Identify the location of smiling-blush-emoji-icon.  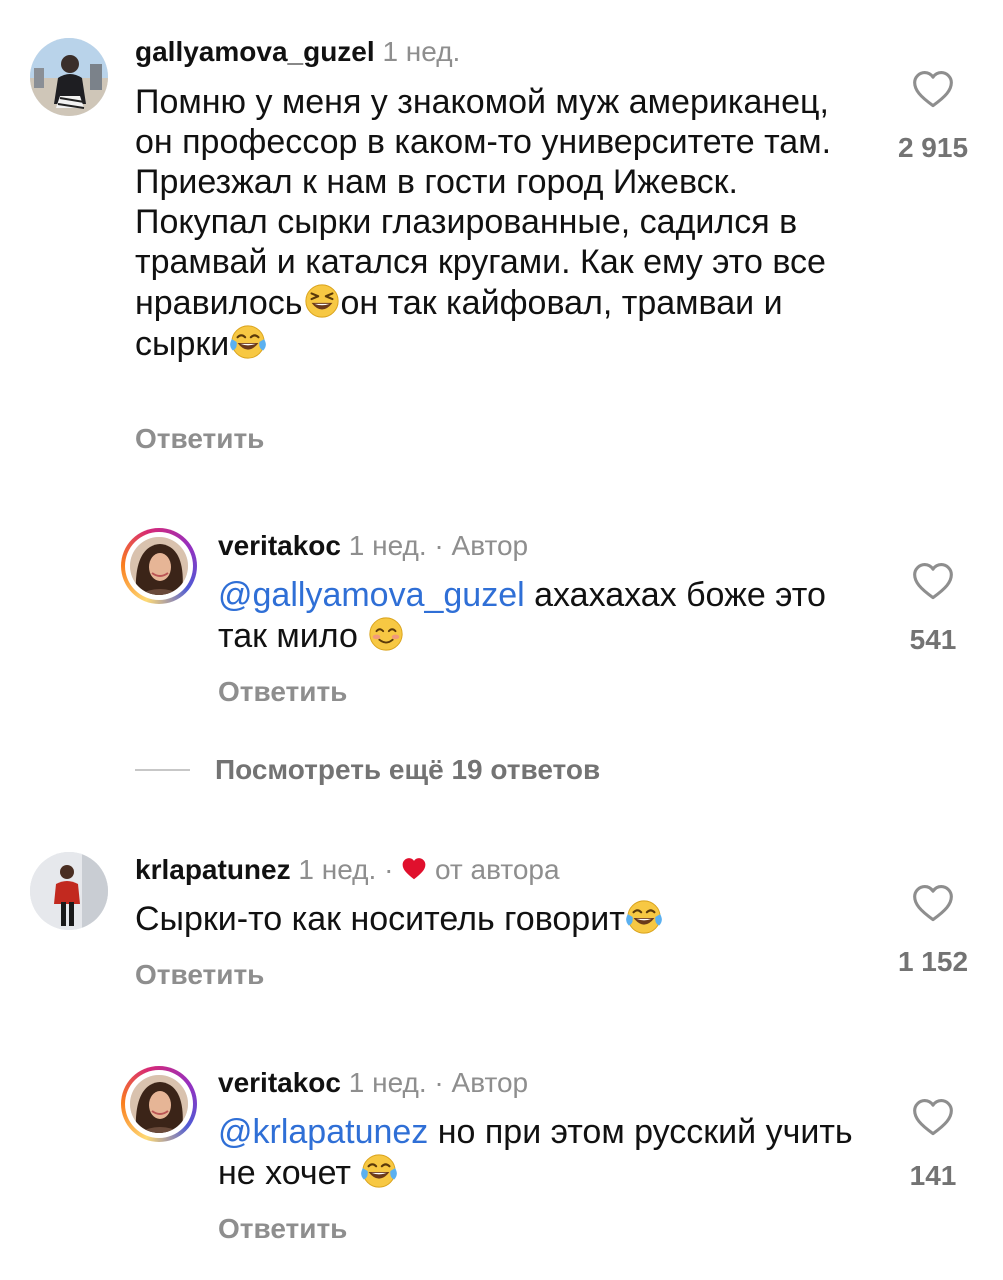
(386, 634).